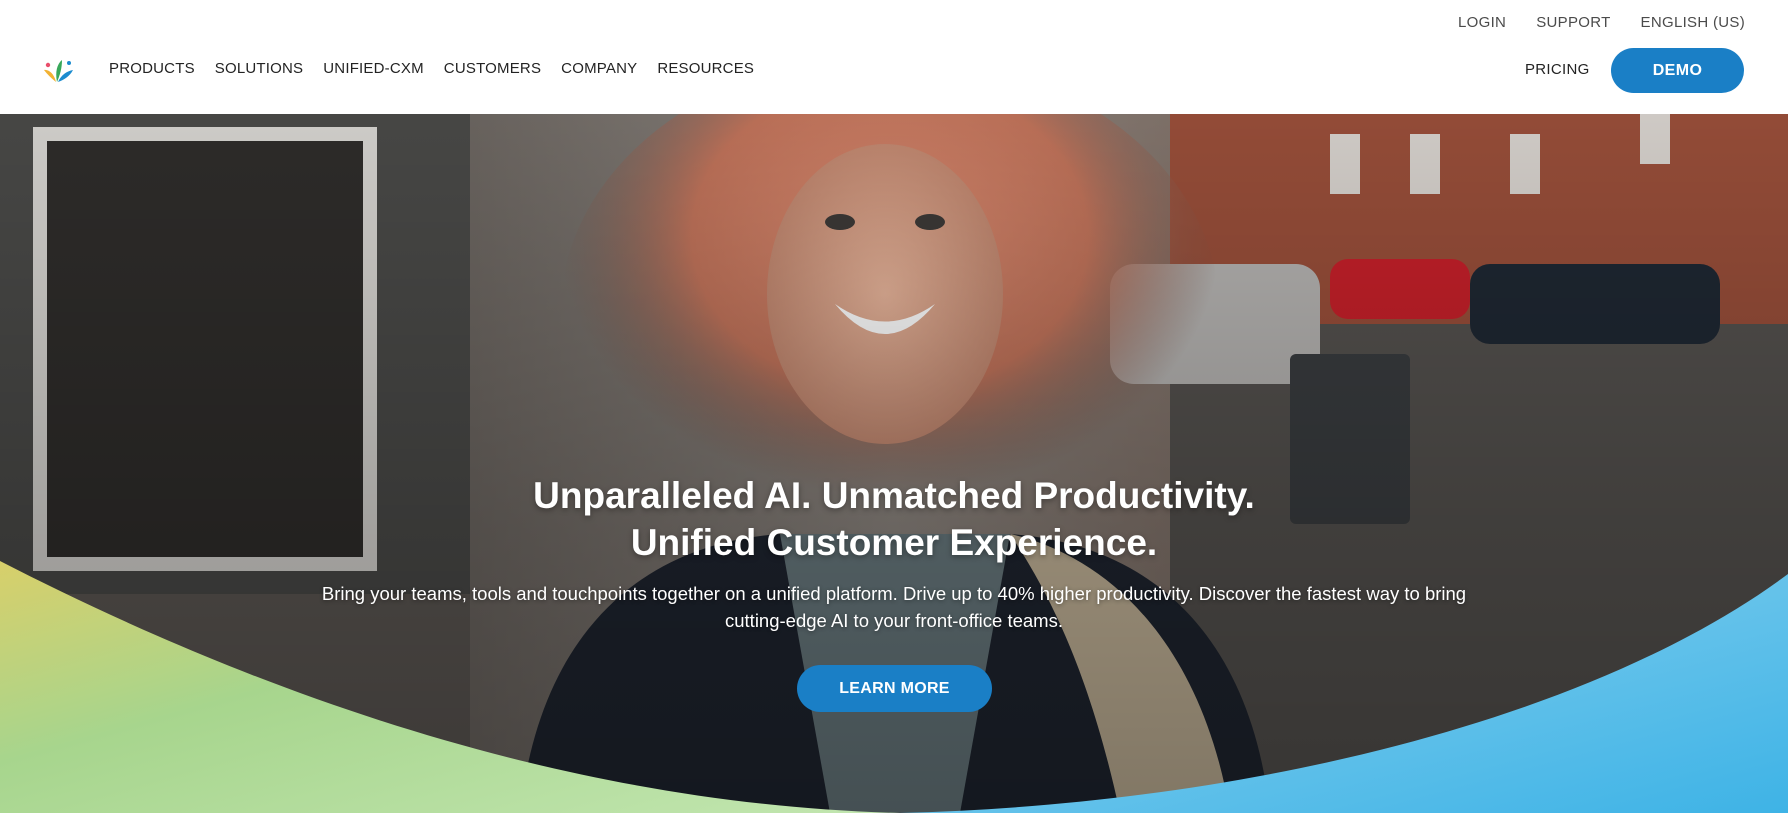 This screenshot has width=1788, height=813. What do you see at coordinates (894, 542) in the screenshot?
I see `hero-headline-line-2: Unified Customer Experience.` at bounding box center [894, 542].